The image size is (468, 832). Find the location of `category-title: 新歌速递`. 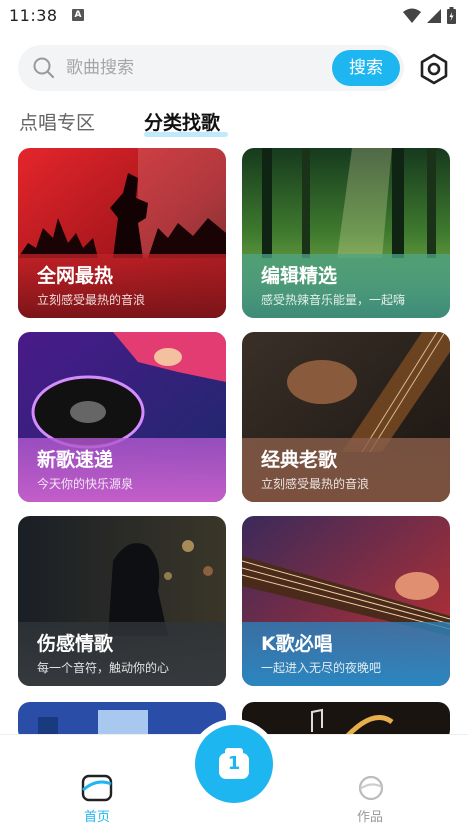

category-title: 新歌速递 is located at coordinates (75, 460).